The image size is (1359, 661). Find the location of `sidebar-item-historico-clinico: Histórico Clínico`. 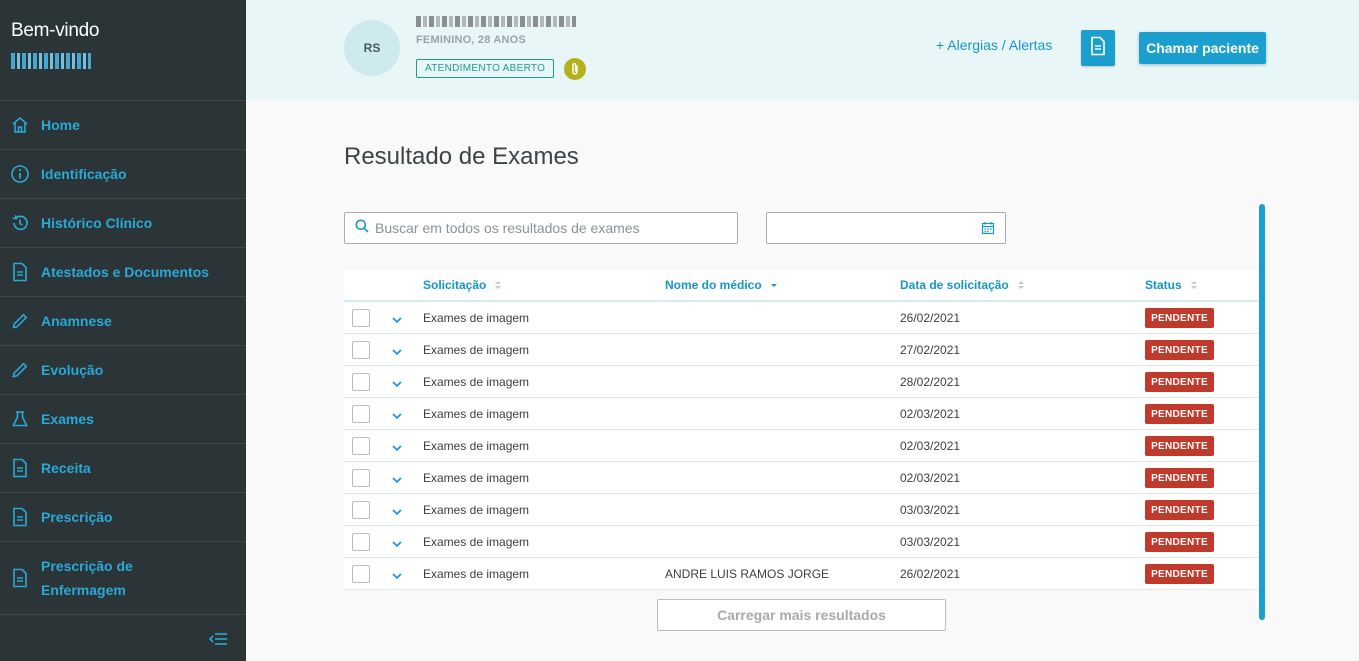

sidebar-item-historico-clinico: Histórico Clínico is located at coordinates (123, 222).